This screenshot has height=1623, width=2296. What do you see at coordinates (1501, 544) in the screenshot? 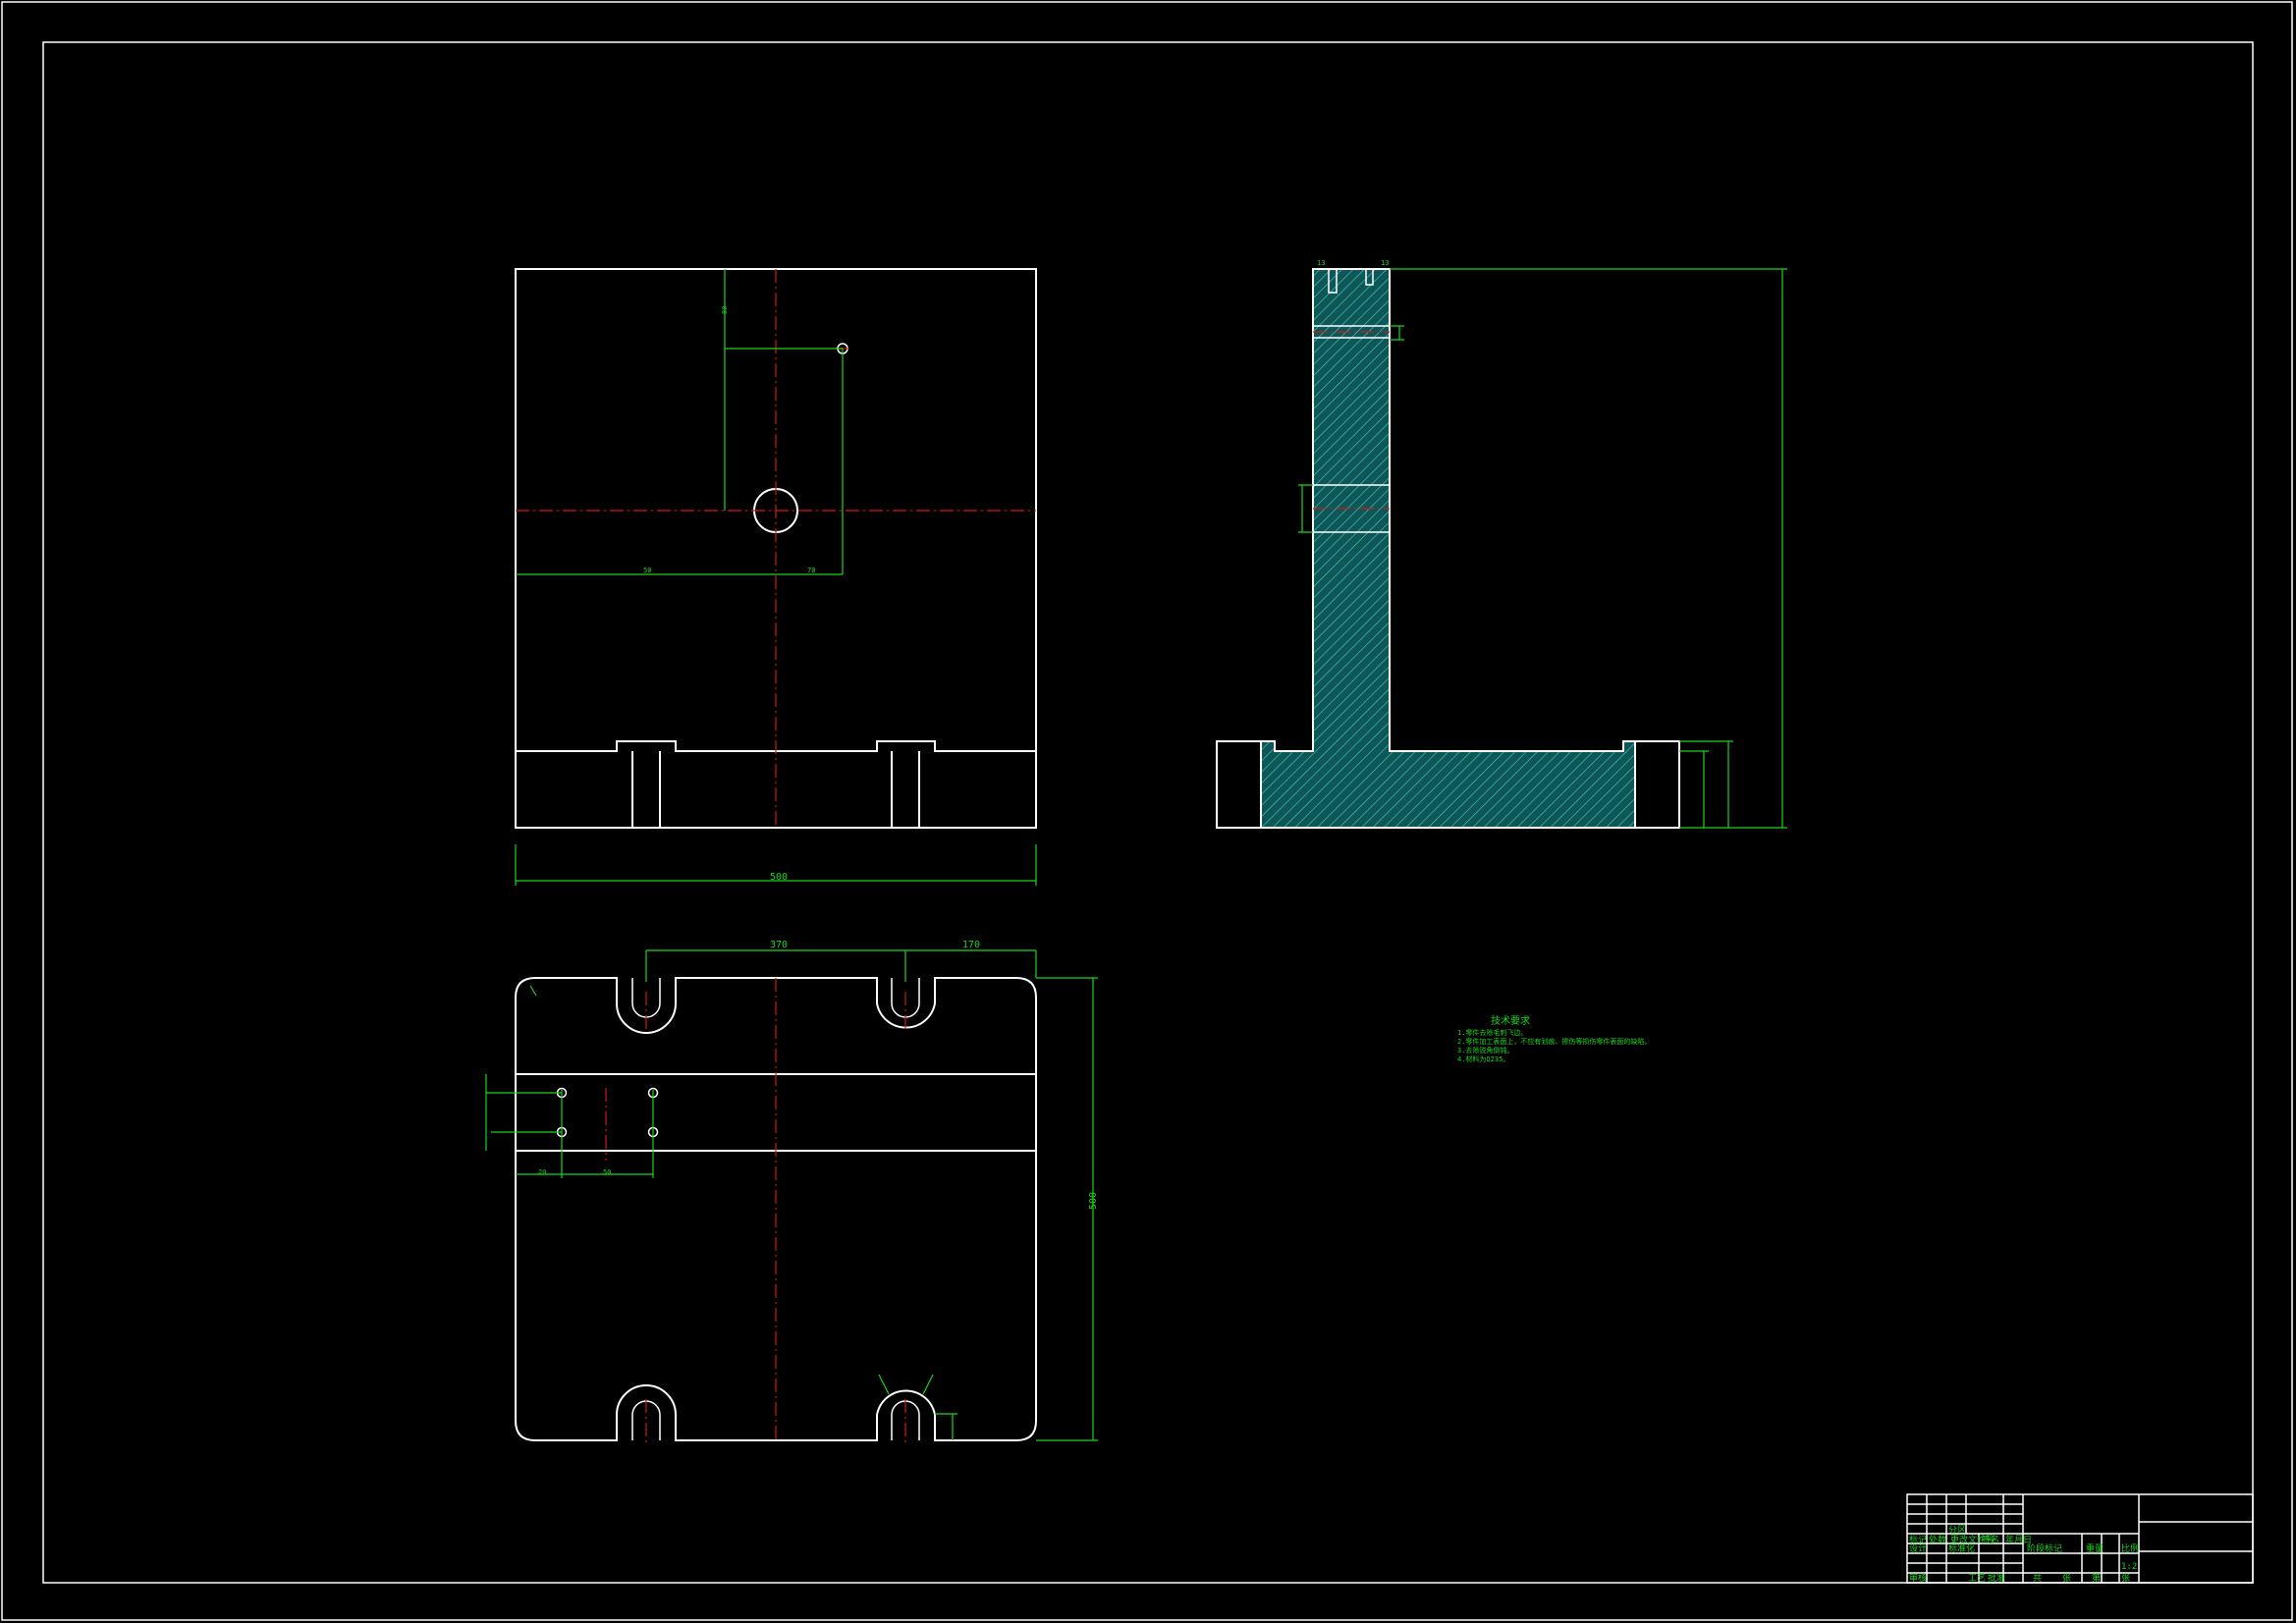
I see `side-section-view: 13 13` at bounding box center [1501, 544].